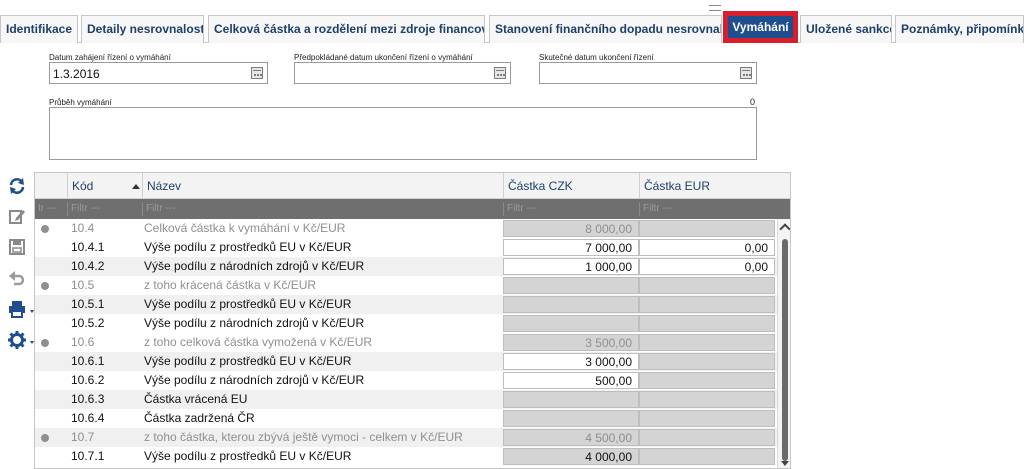 This screenshot has width=1024, height=469. What do you see at coordinates (571, 361) in the screenshot?
I see `row-amount-czk: 3 000,00` at bounding box center [571, 361].